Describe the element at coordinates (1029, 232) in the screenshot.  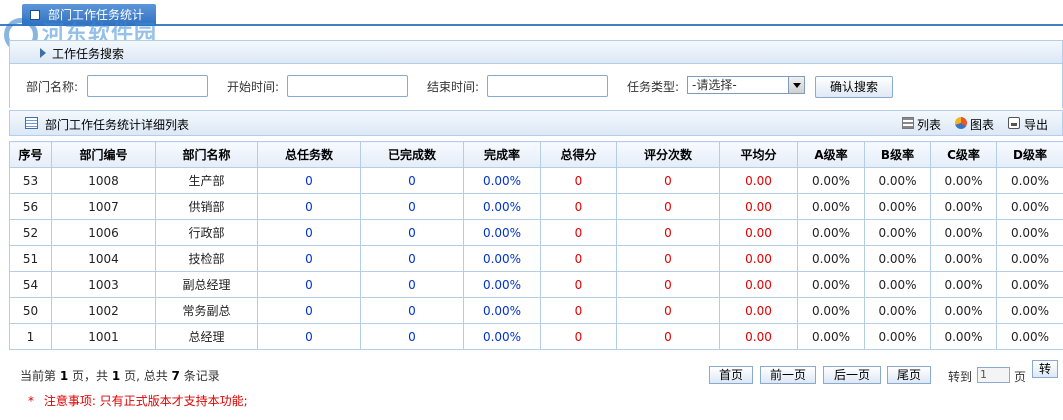
I see `cell-d-rate: 0.00%` at that location.